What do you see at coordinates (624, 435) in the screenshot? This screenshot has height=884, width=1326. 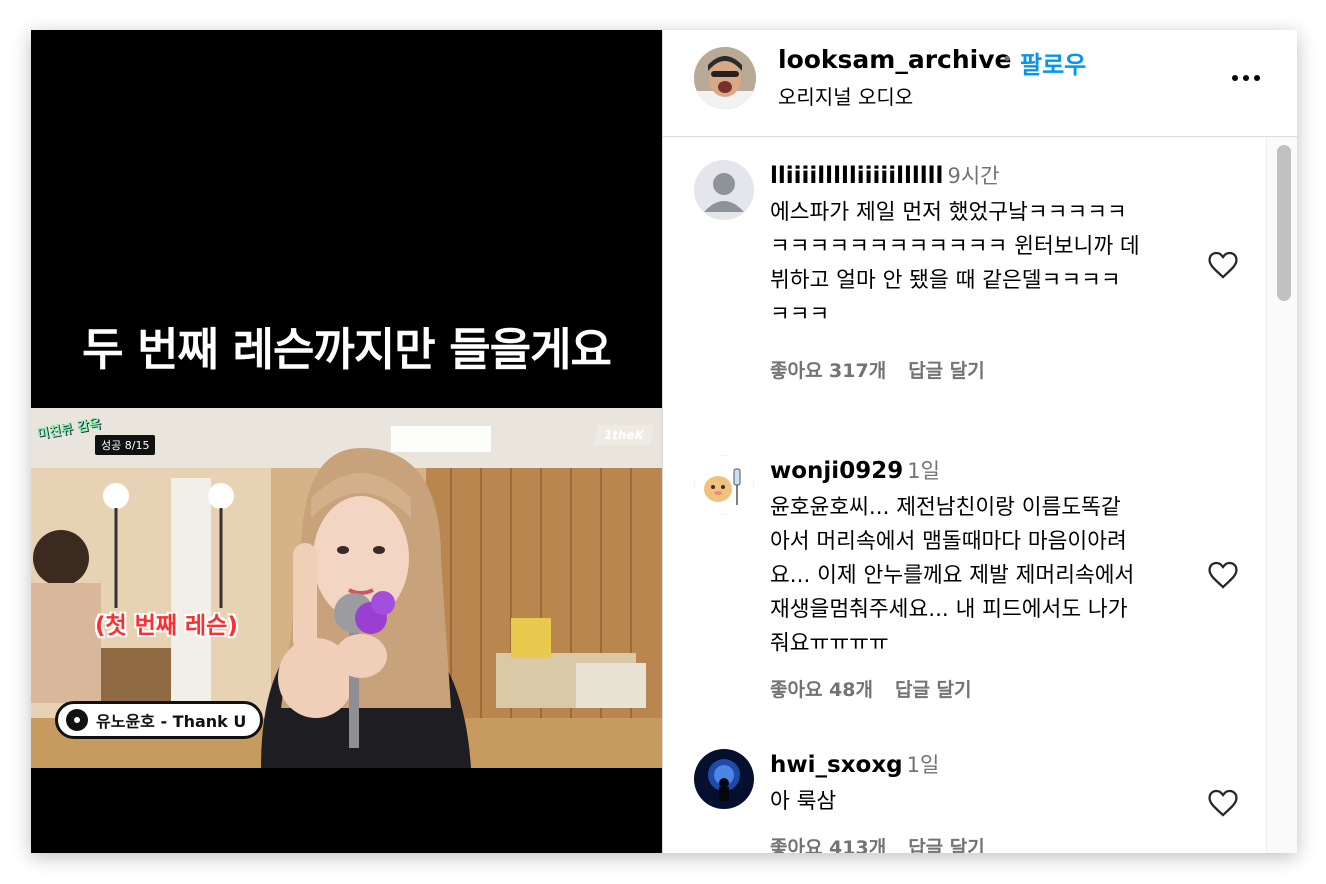 I see `channel-logo: 1theK` at bounding box center [624, 435].